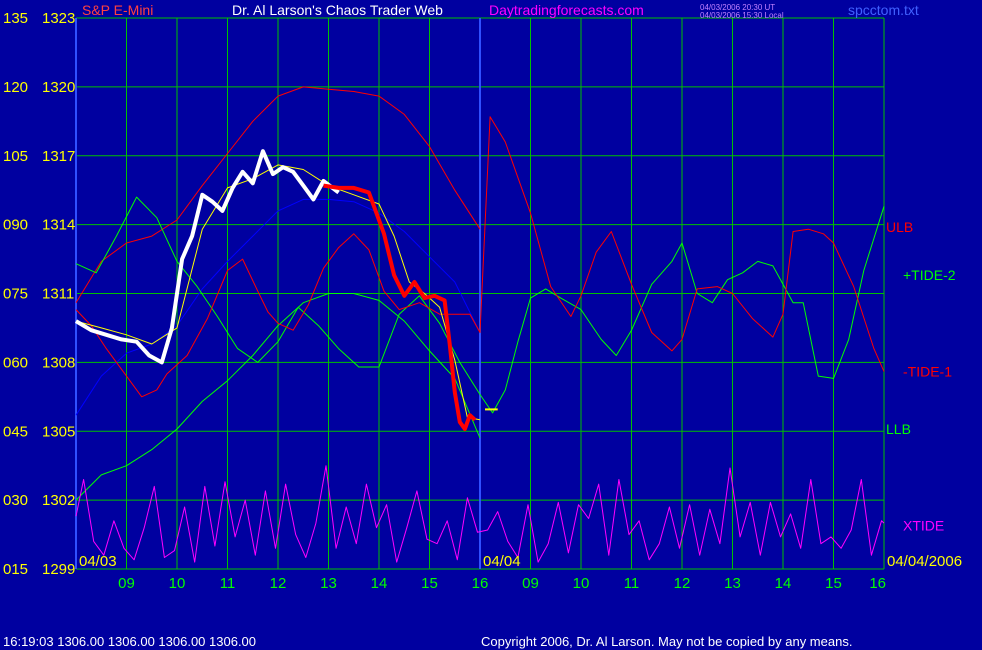 The height and width of the screenshot is (650, 982). I want to click on series-price-down, so click(400, 307).